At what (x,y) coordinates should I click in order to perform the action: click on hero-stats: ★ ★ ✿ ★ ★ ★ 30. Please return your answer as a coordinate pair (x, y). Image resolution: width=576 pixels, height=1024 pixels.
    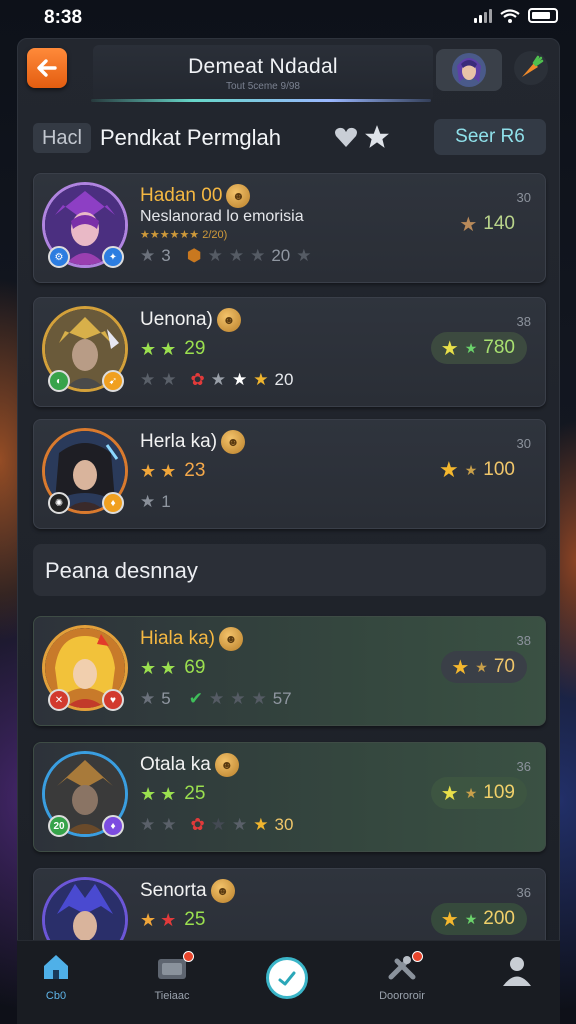
    Looking at the image, I should click on (216, 825).